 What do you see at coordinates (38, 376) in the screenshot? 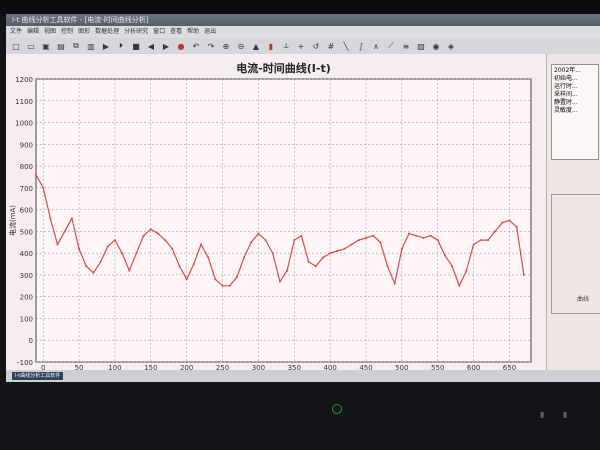
I see `taskbar-app-button: I-t曲线分析工具软件` at bounding box center [38, 376].